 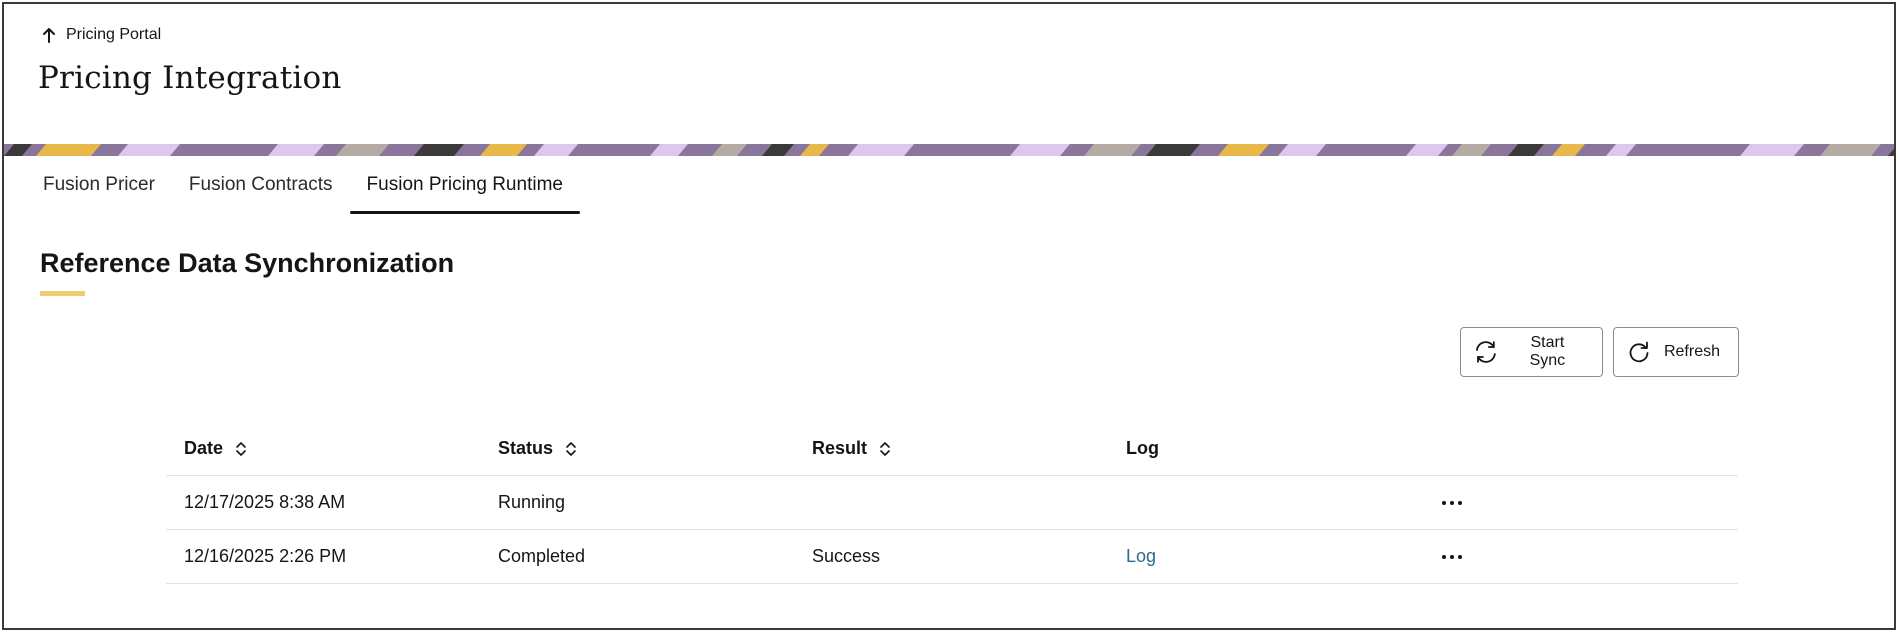 I want to click on back-link-label: Pricing Portal, so click(x=114, y=34).